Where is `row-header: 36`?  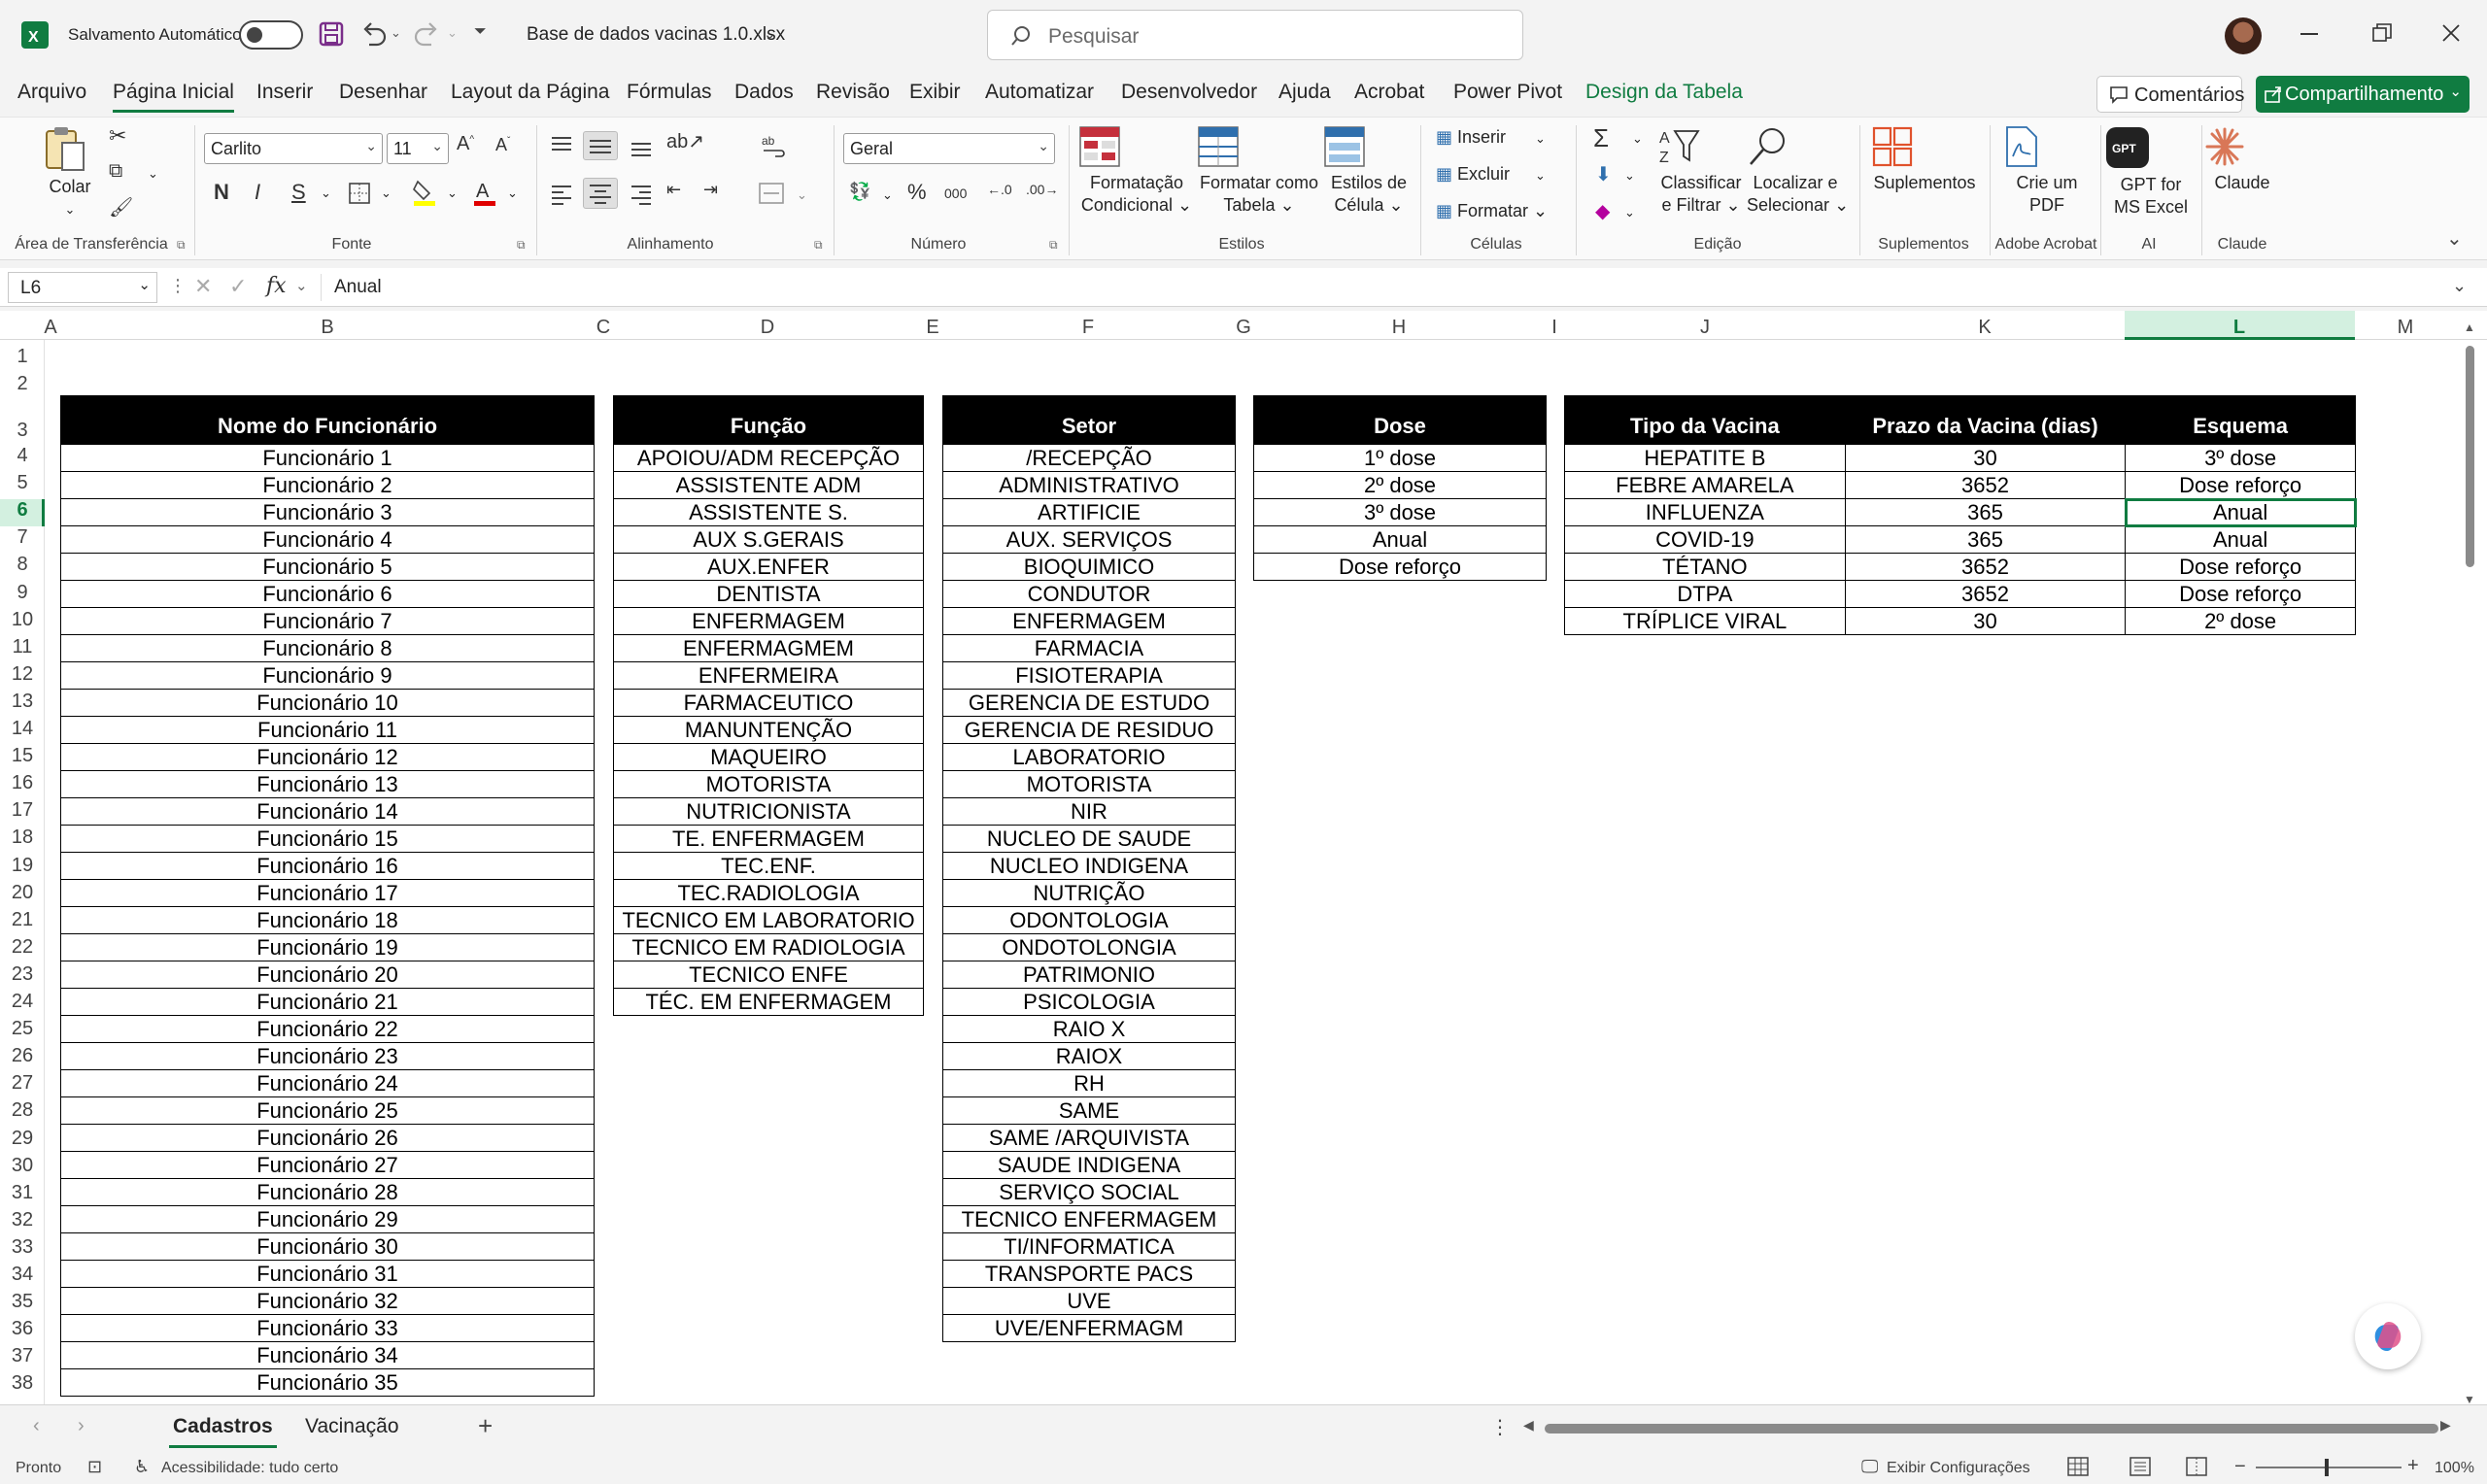 row-header: 36 is located at coordinates (22, 1329).